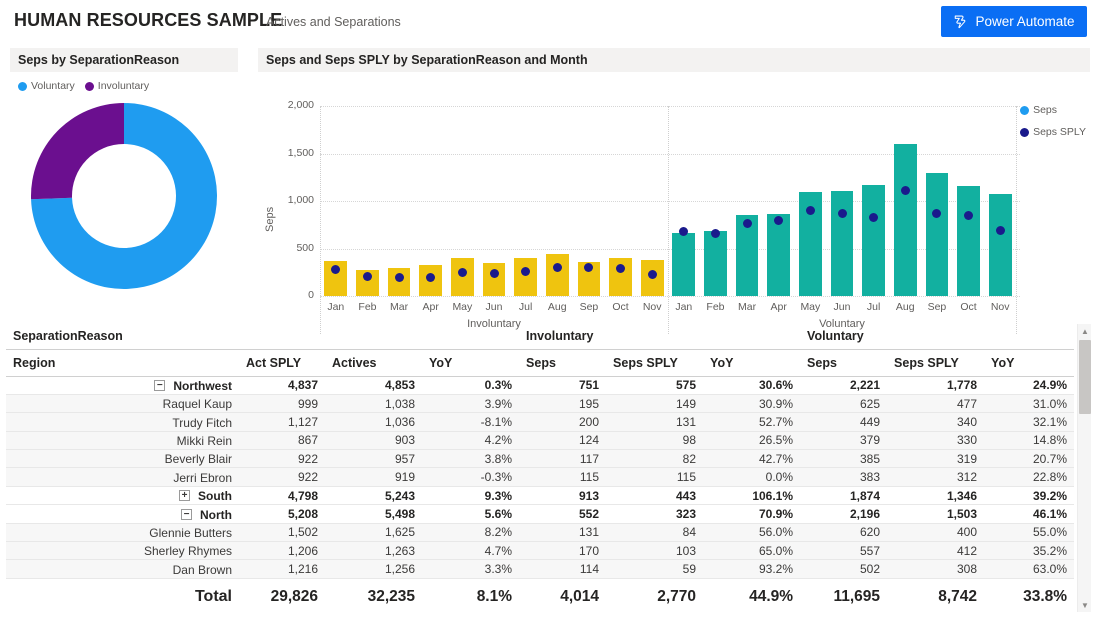 Image resolution: width=1097 pixels, height=618 pixels. I want to click on matrix-cell: 867, so click(282, 441).